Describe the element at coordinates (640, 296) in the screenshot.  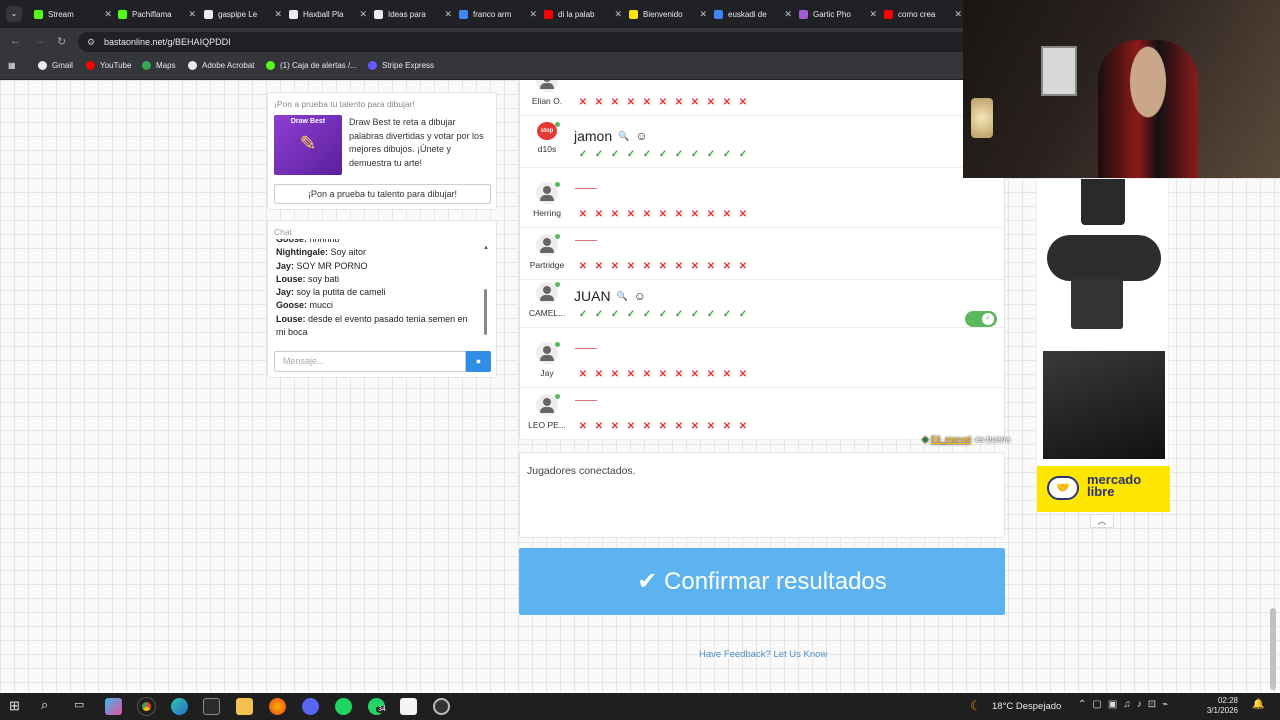
I see `react-icon: ☺` at that location.